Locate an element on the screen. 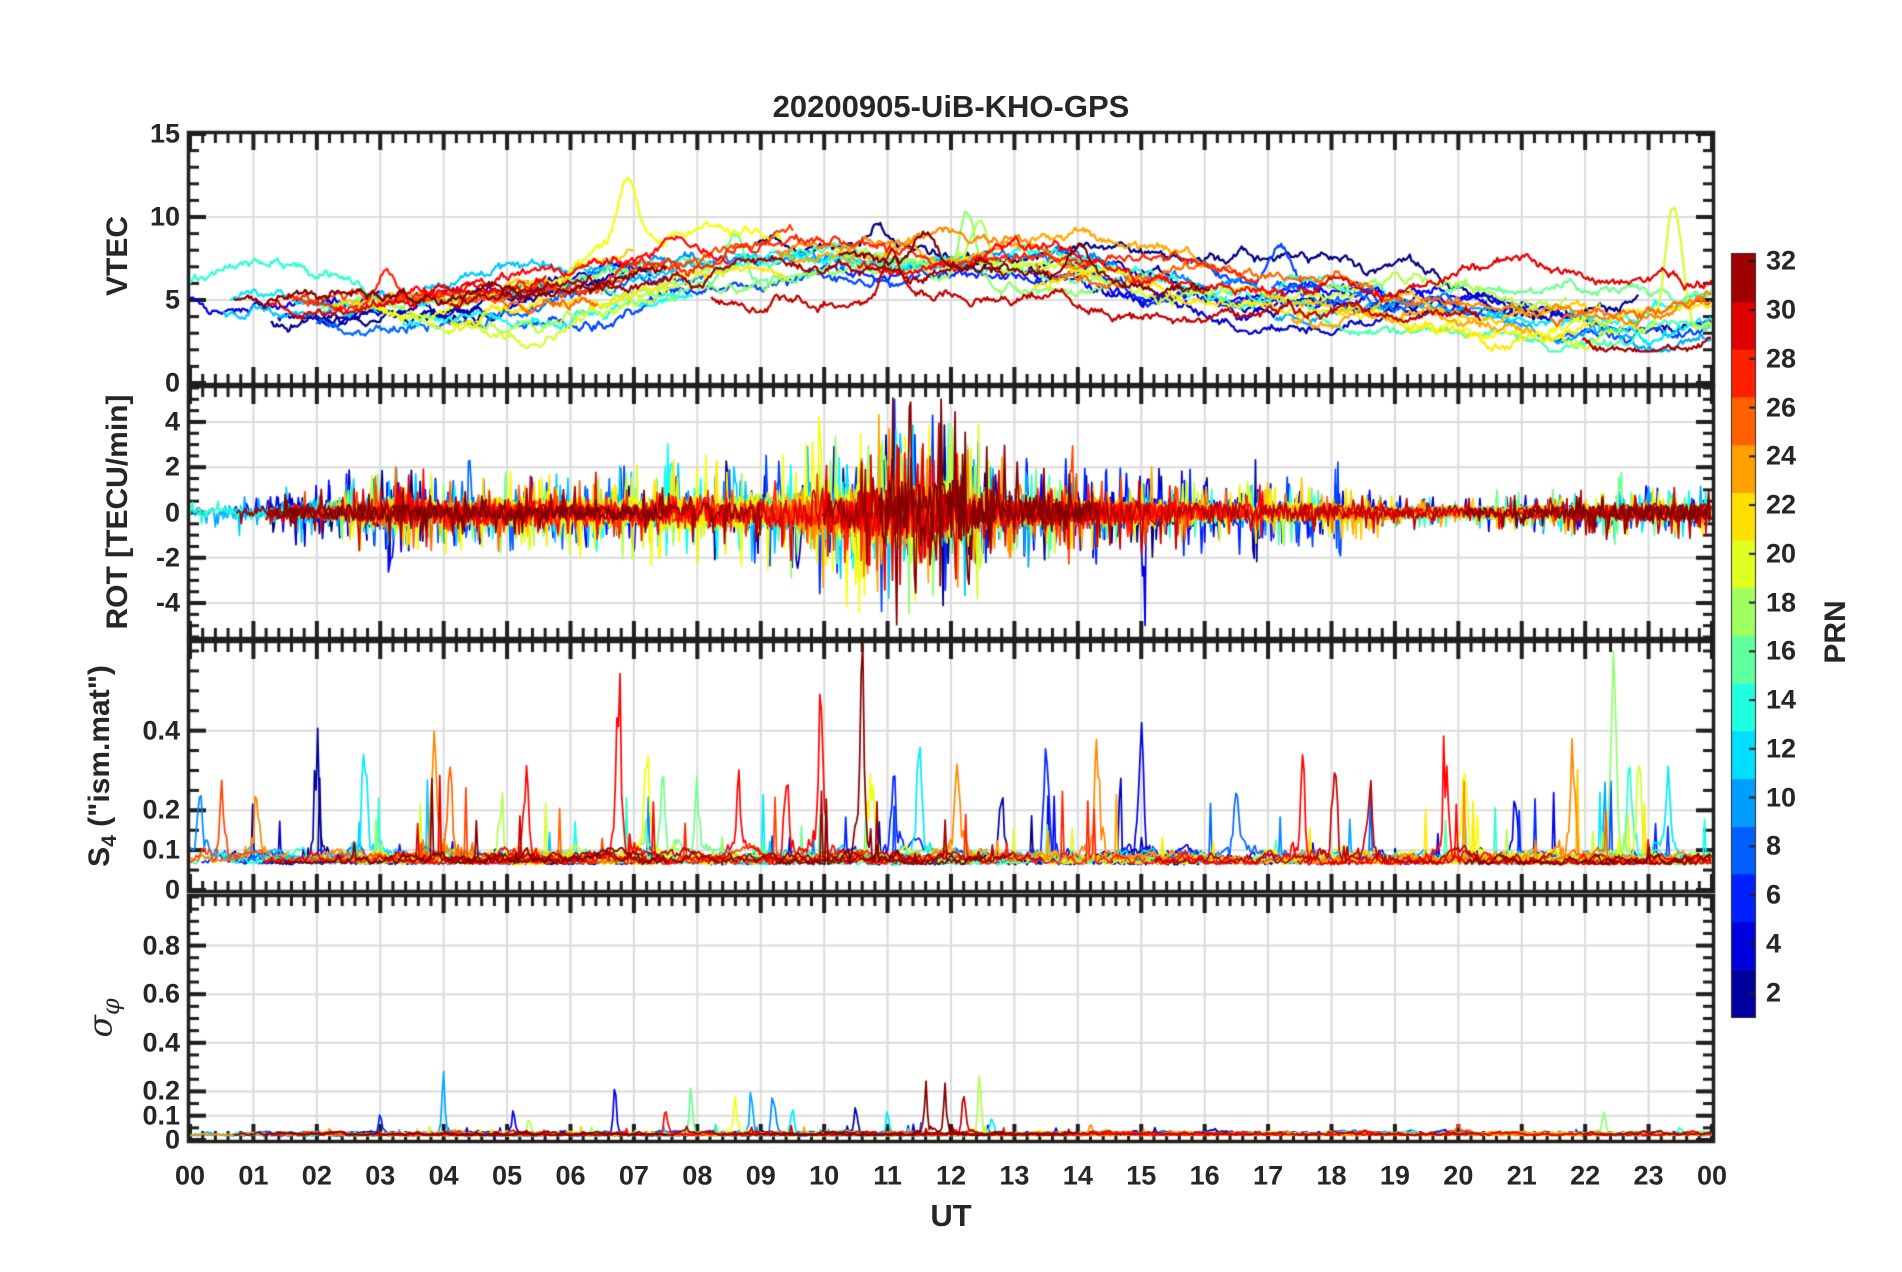  colorbar-tick-label: 2 is located at coordinates (1774, 992).